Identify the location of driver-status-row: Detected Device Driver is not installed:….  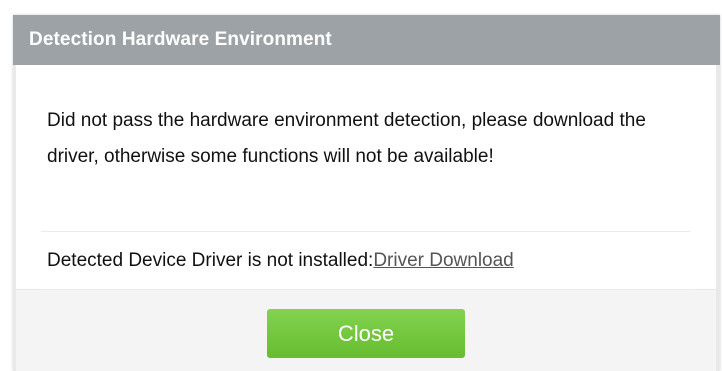
(280, 261).